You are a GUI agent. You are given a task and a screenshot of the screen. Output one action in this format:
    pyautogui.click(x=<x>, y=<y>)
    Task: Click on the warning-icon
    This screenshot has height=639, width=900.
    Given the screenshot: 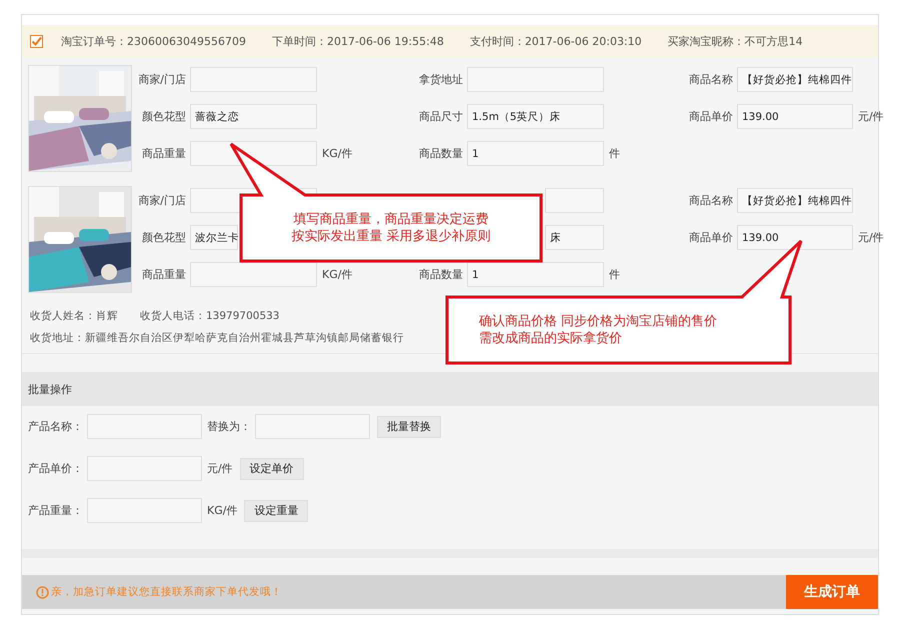 What is the action you would take?
    pyautogui.click(x=42, y=592)
    